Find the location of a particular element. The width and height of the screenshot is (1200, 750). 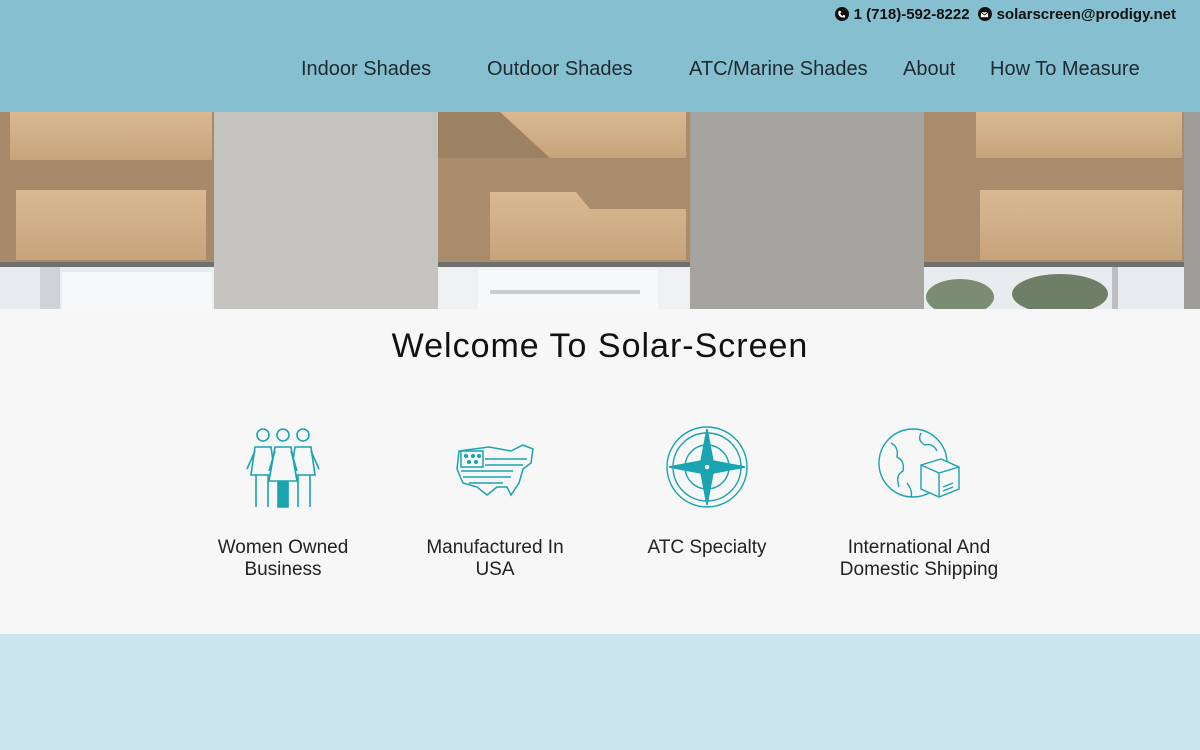

feature-shipping: International And Domestic Shipping is located at coordinates (919, 503).